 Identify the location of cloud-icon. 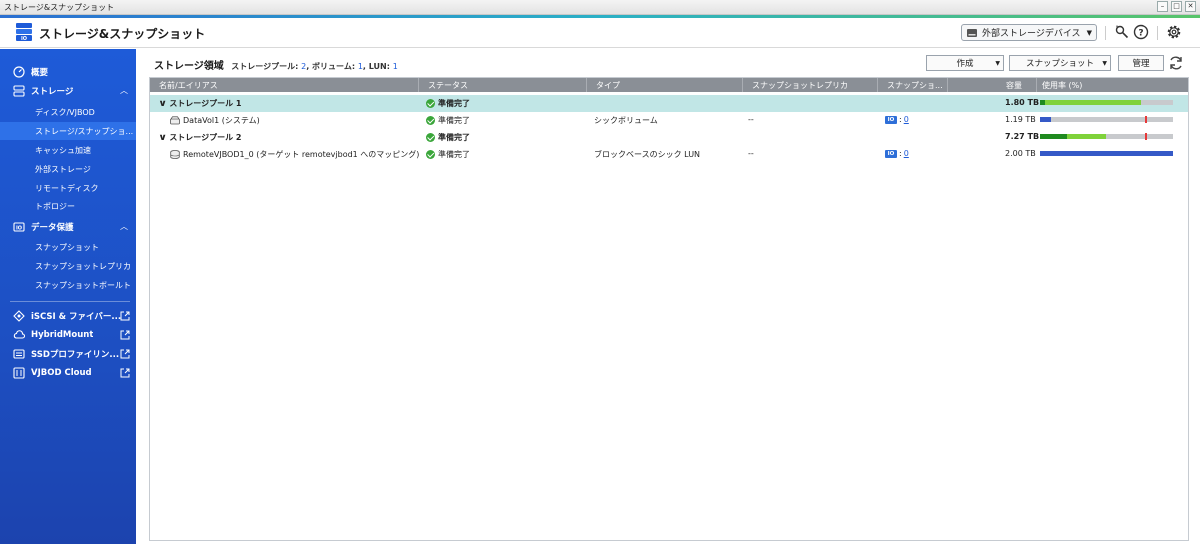
(19, 334).